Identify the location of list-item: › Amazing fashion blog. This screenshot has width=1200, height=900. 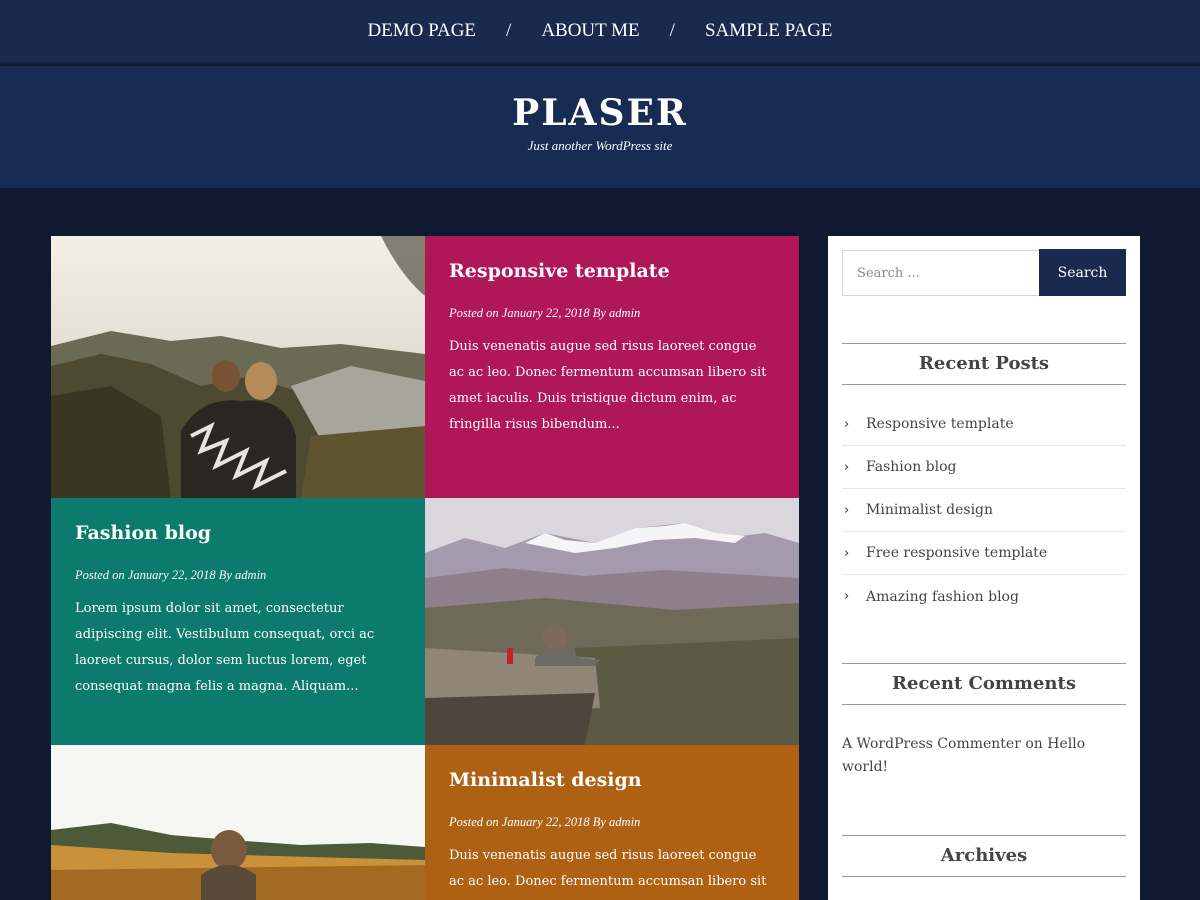
(984, 596).